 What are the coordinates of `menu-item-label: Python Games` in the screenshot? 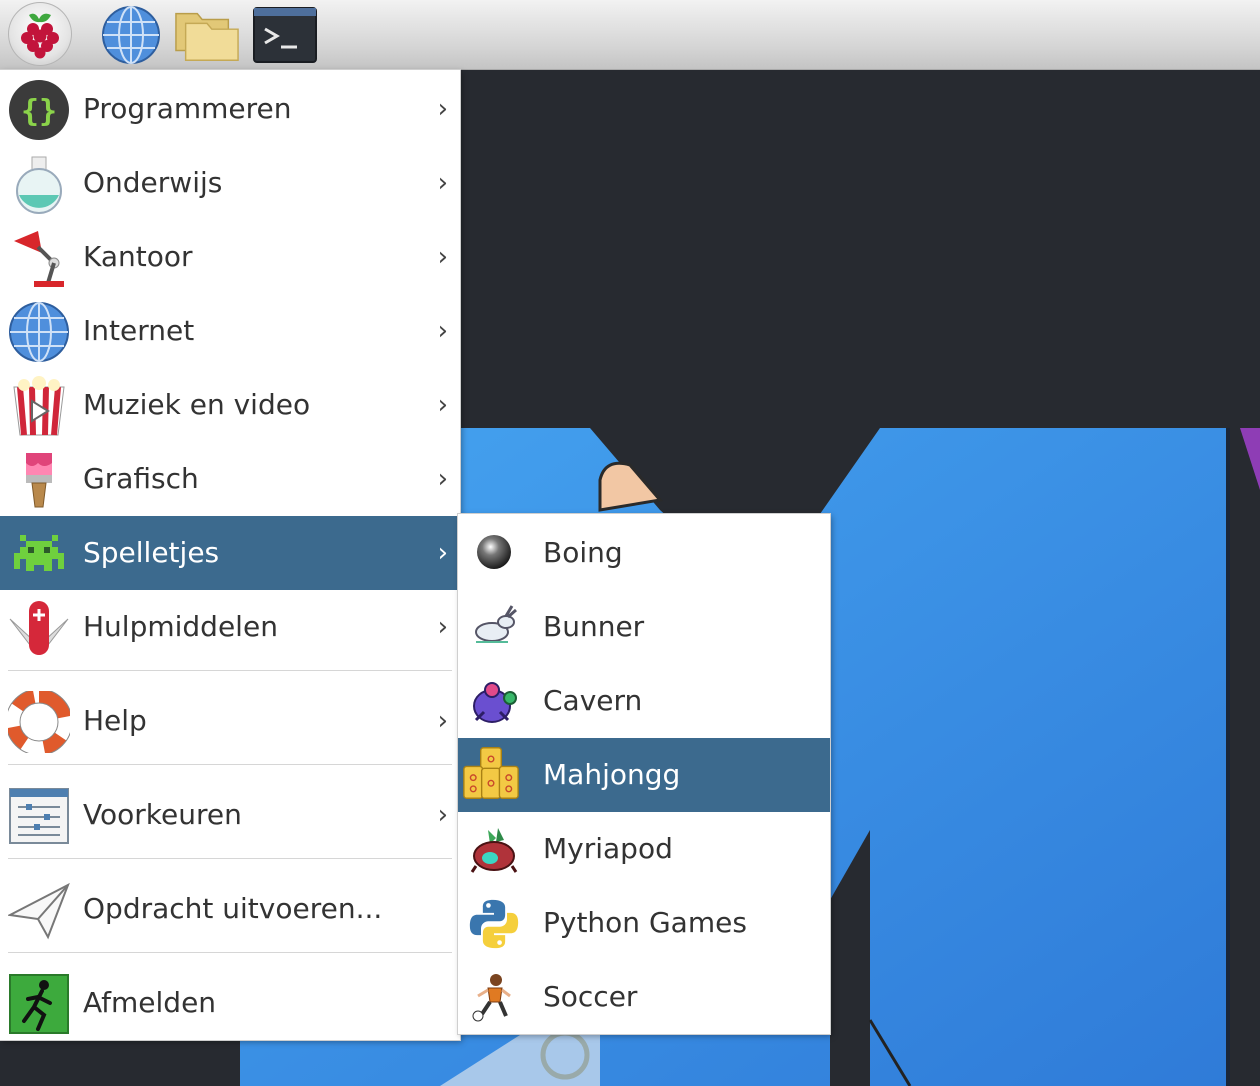 It's located at (645, 922).